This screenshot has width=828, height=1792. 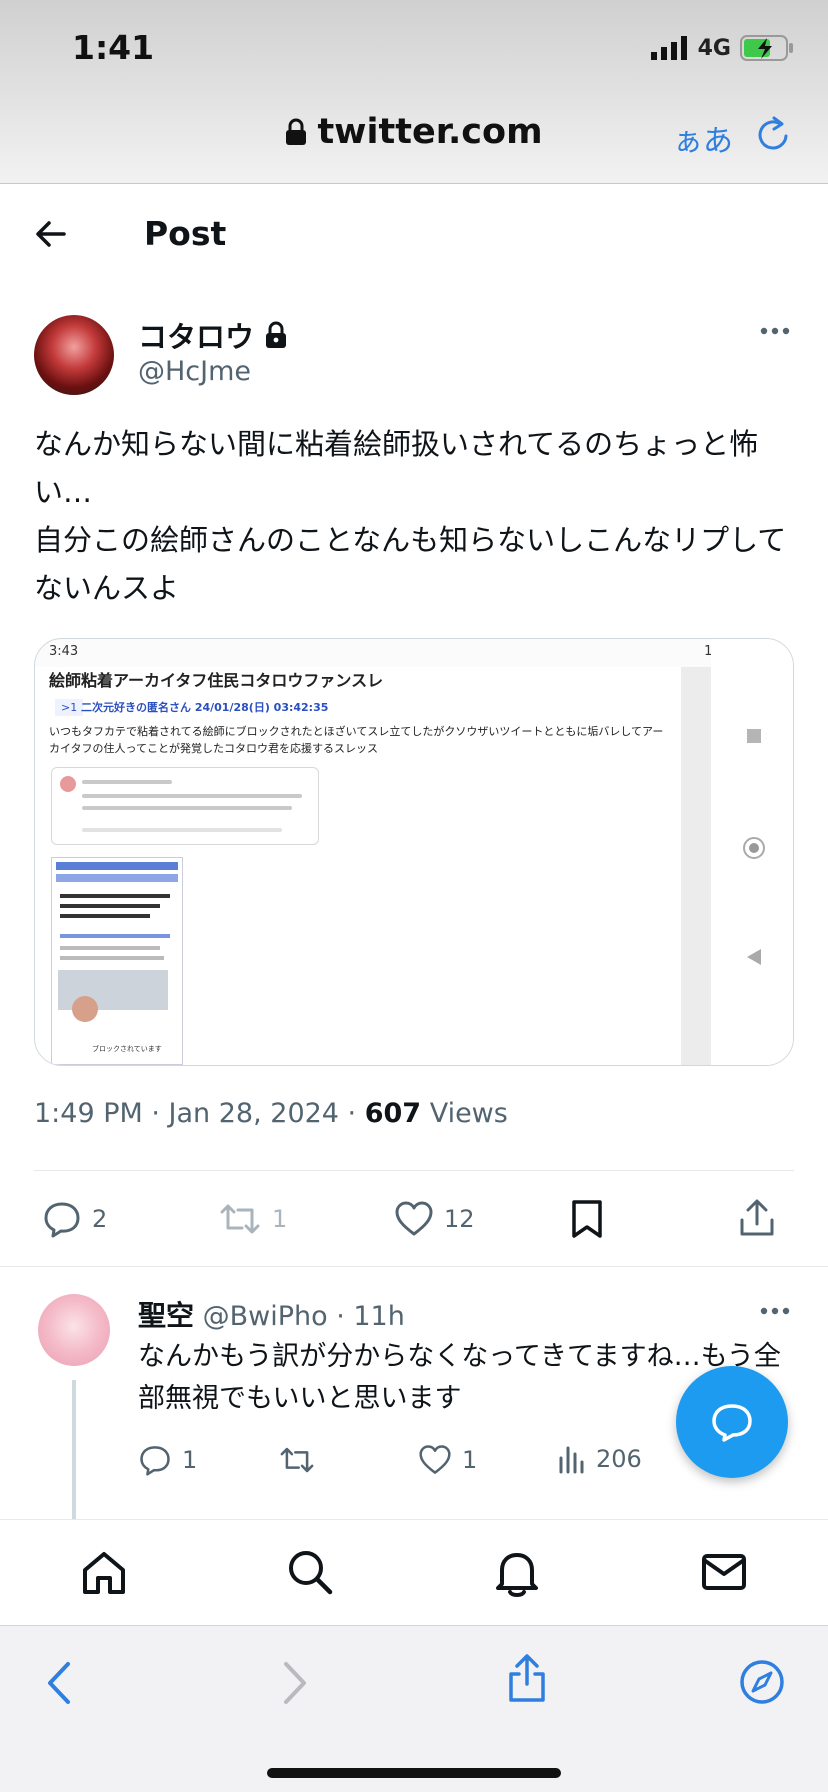 I want to click on repost-button: 1, so click(x=252, y=1219).